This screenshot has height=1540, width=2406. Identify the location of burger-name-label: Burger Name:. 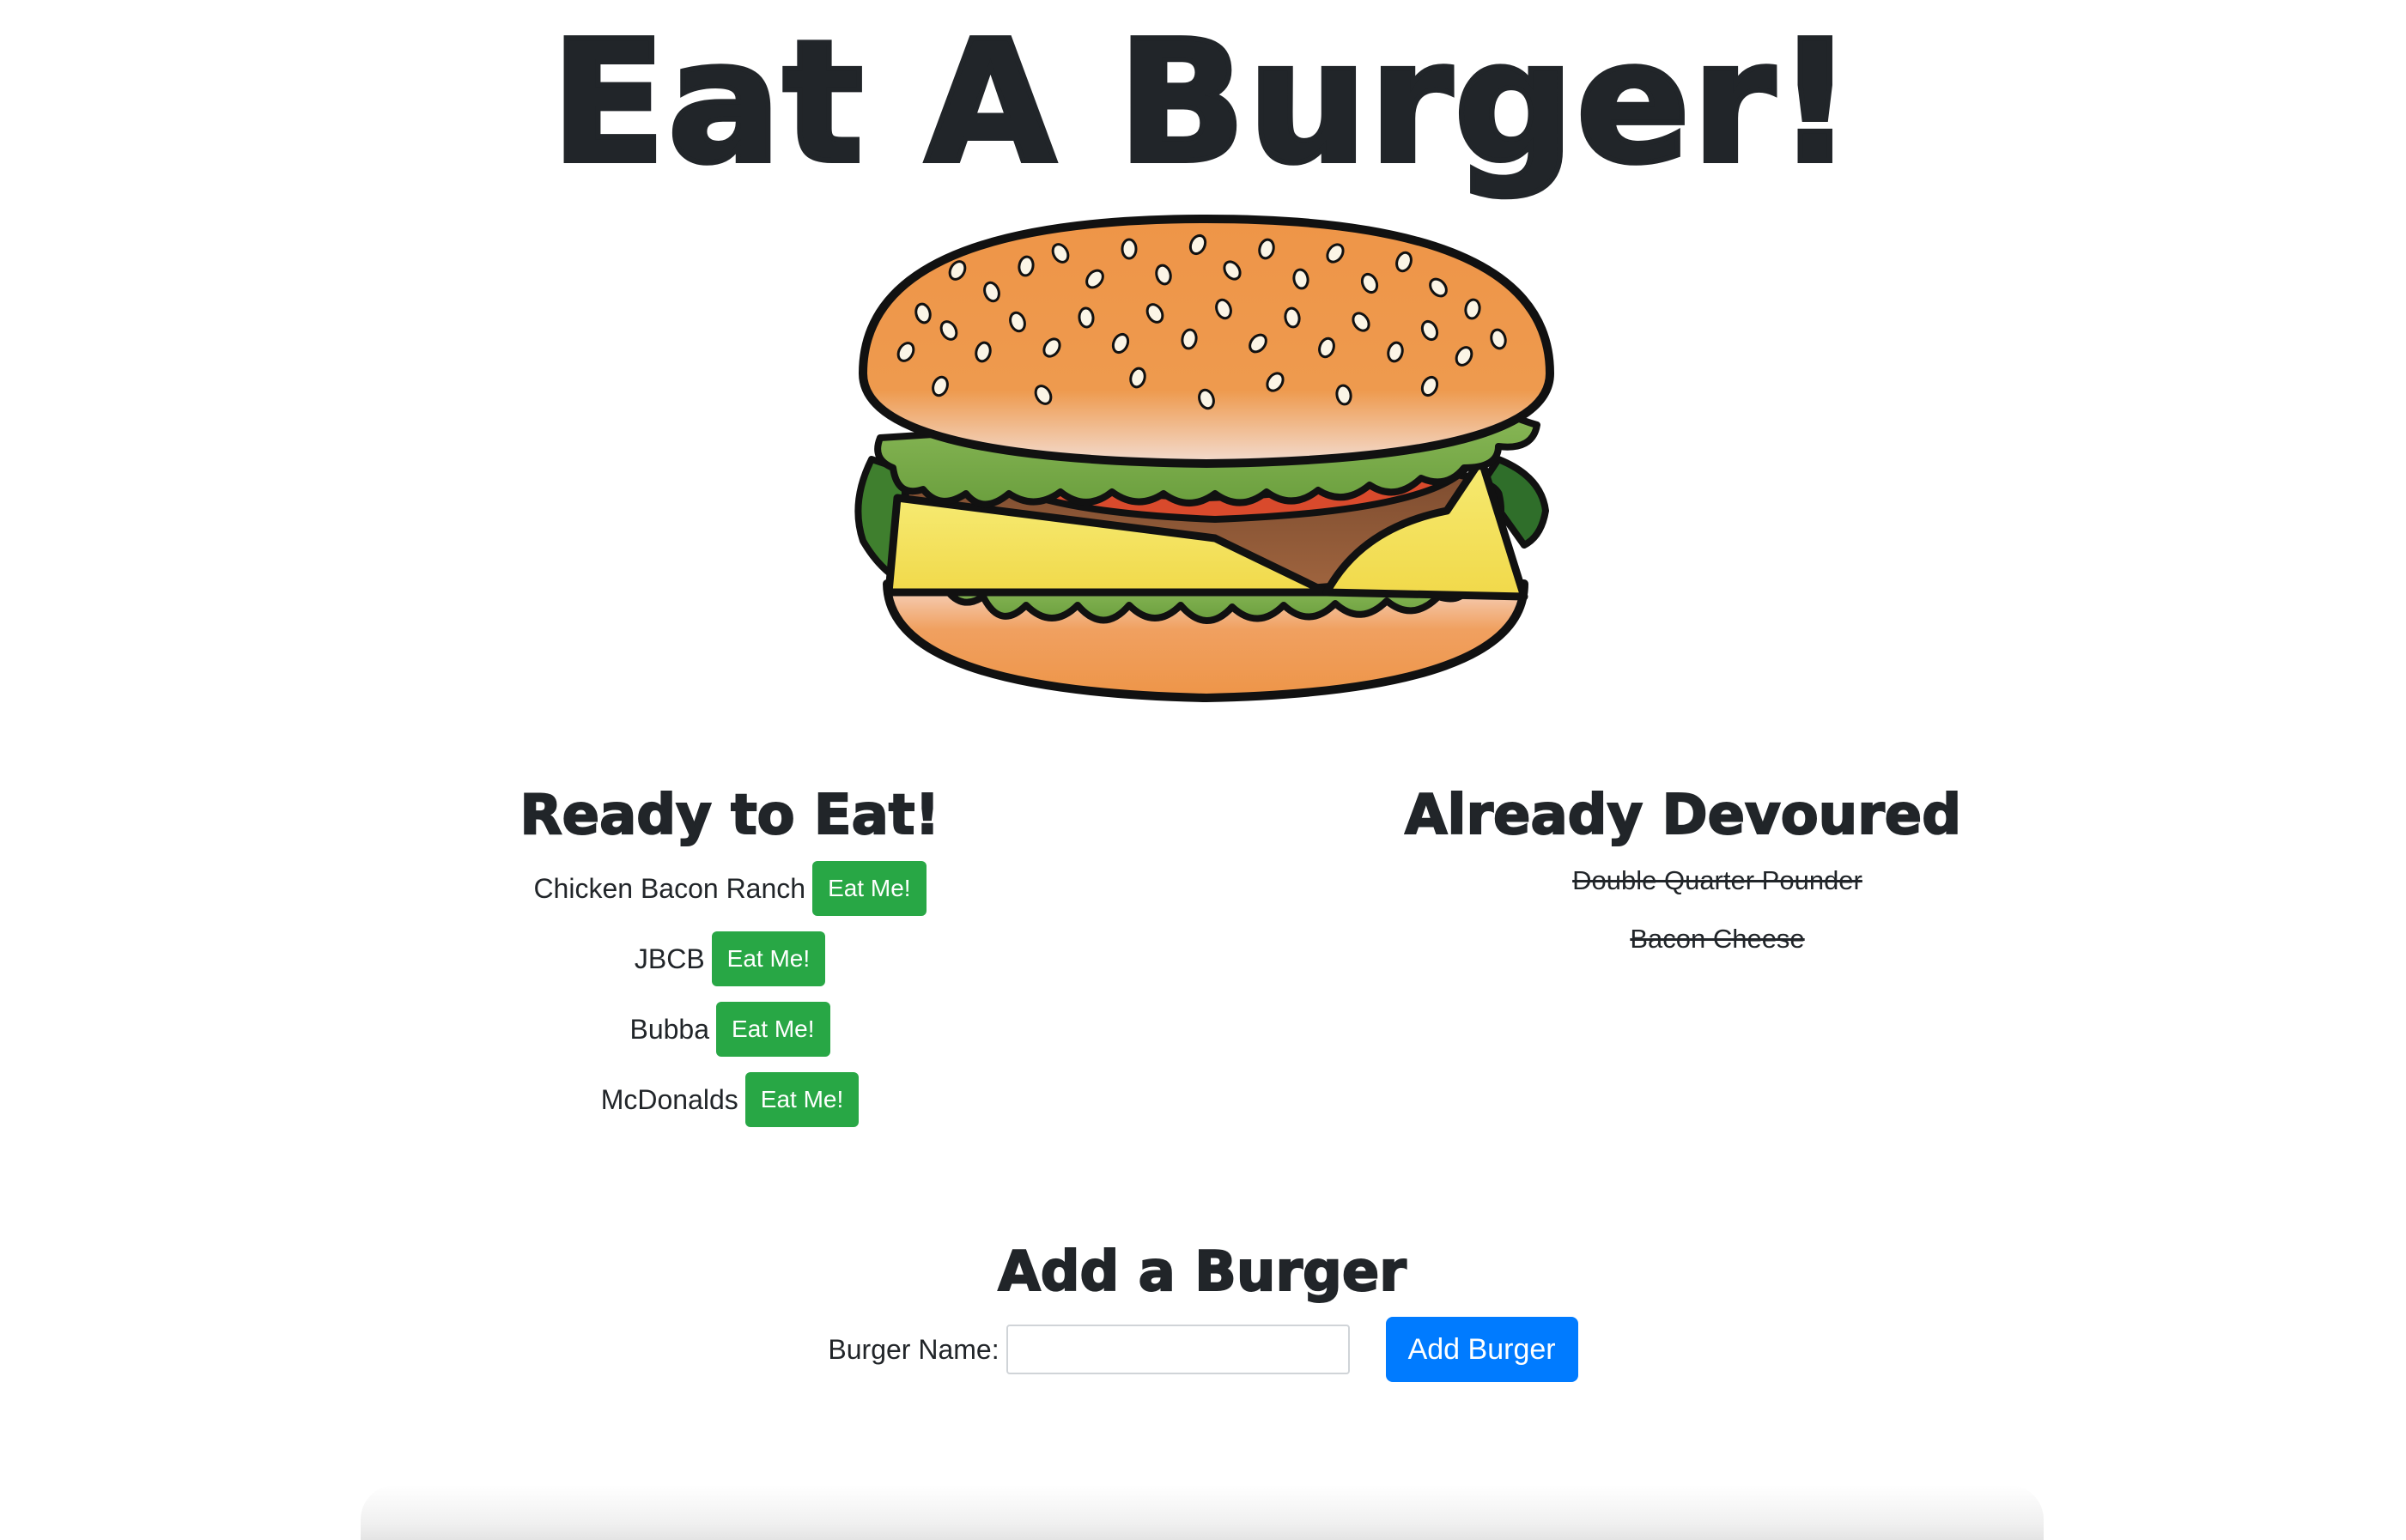
(913, 1349).